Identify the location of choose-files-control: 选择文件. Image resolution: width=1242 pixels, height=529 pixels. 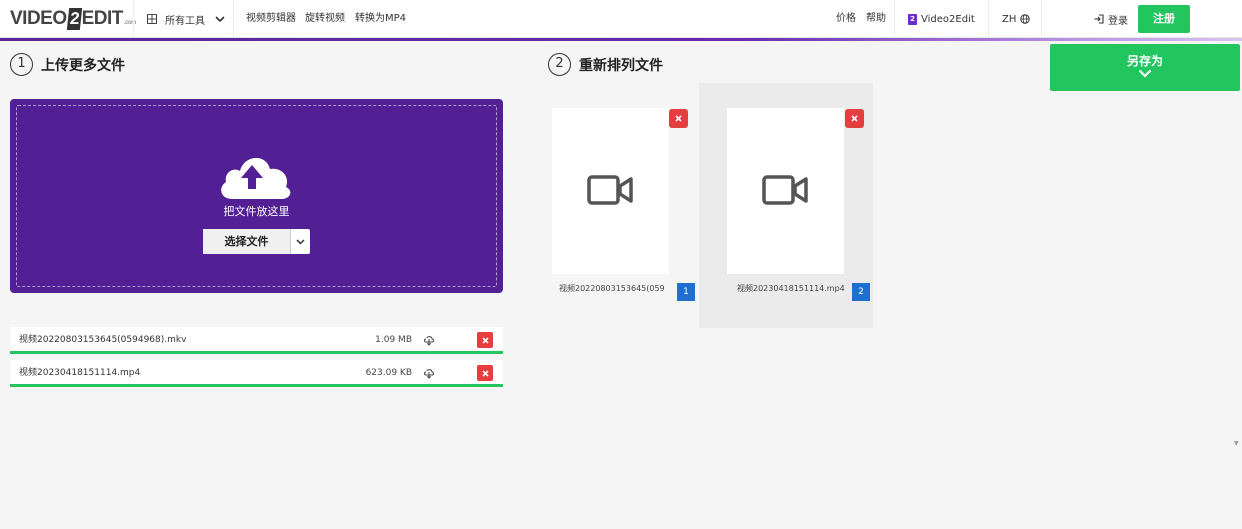
(256, 241).